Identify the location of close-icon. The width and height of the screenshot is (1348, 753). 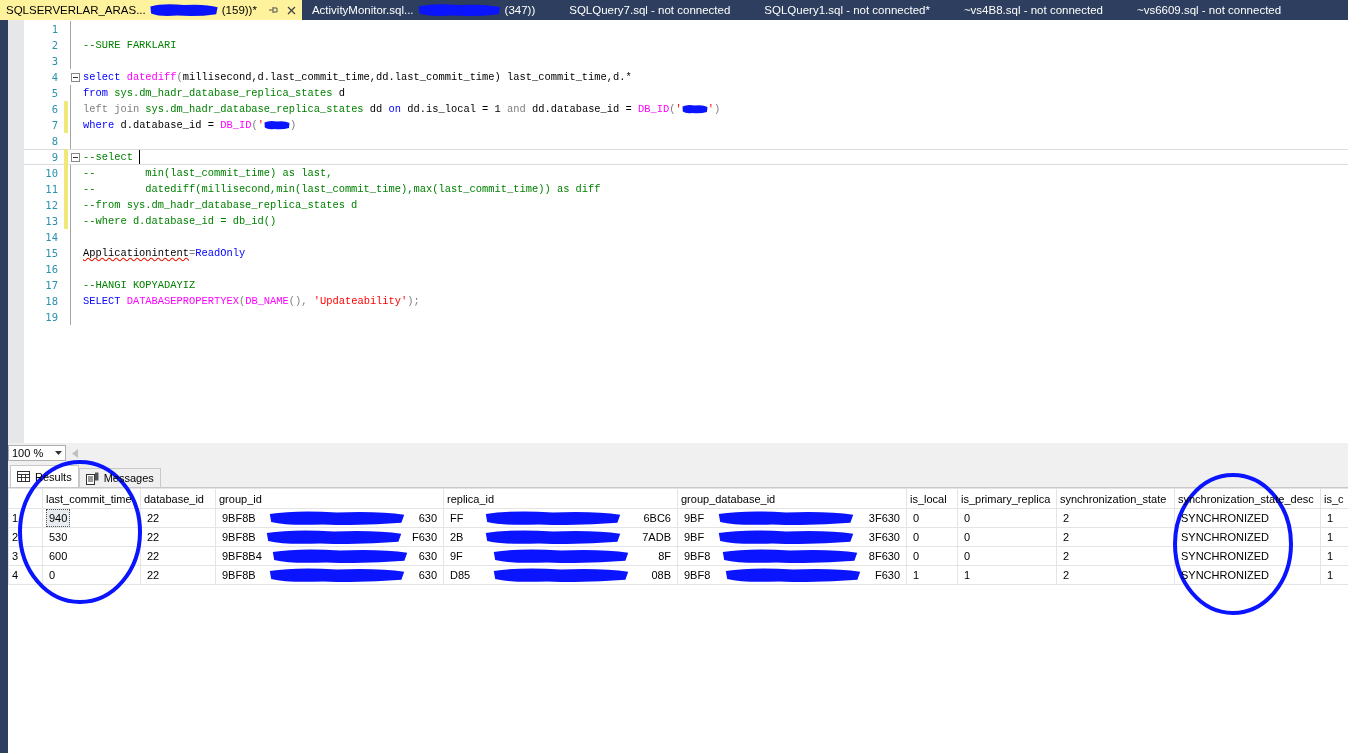
(291, 10).